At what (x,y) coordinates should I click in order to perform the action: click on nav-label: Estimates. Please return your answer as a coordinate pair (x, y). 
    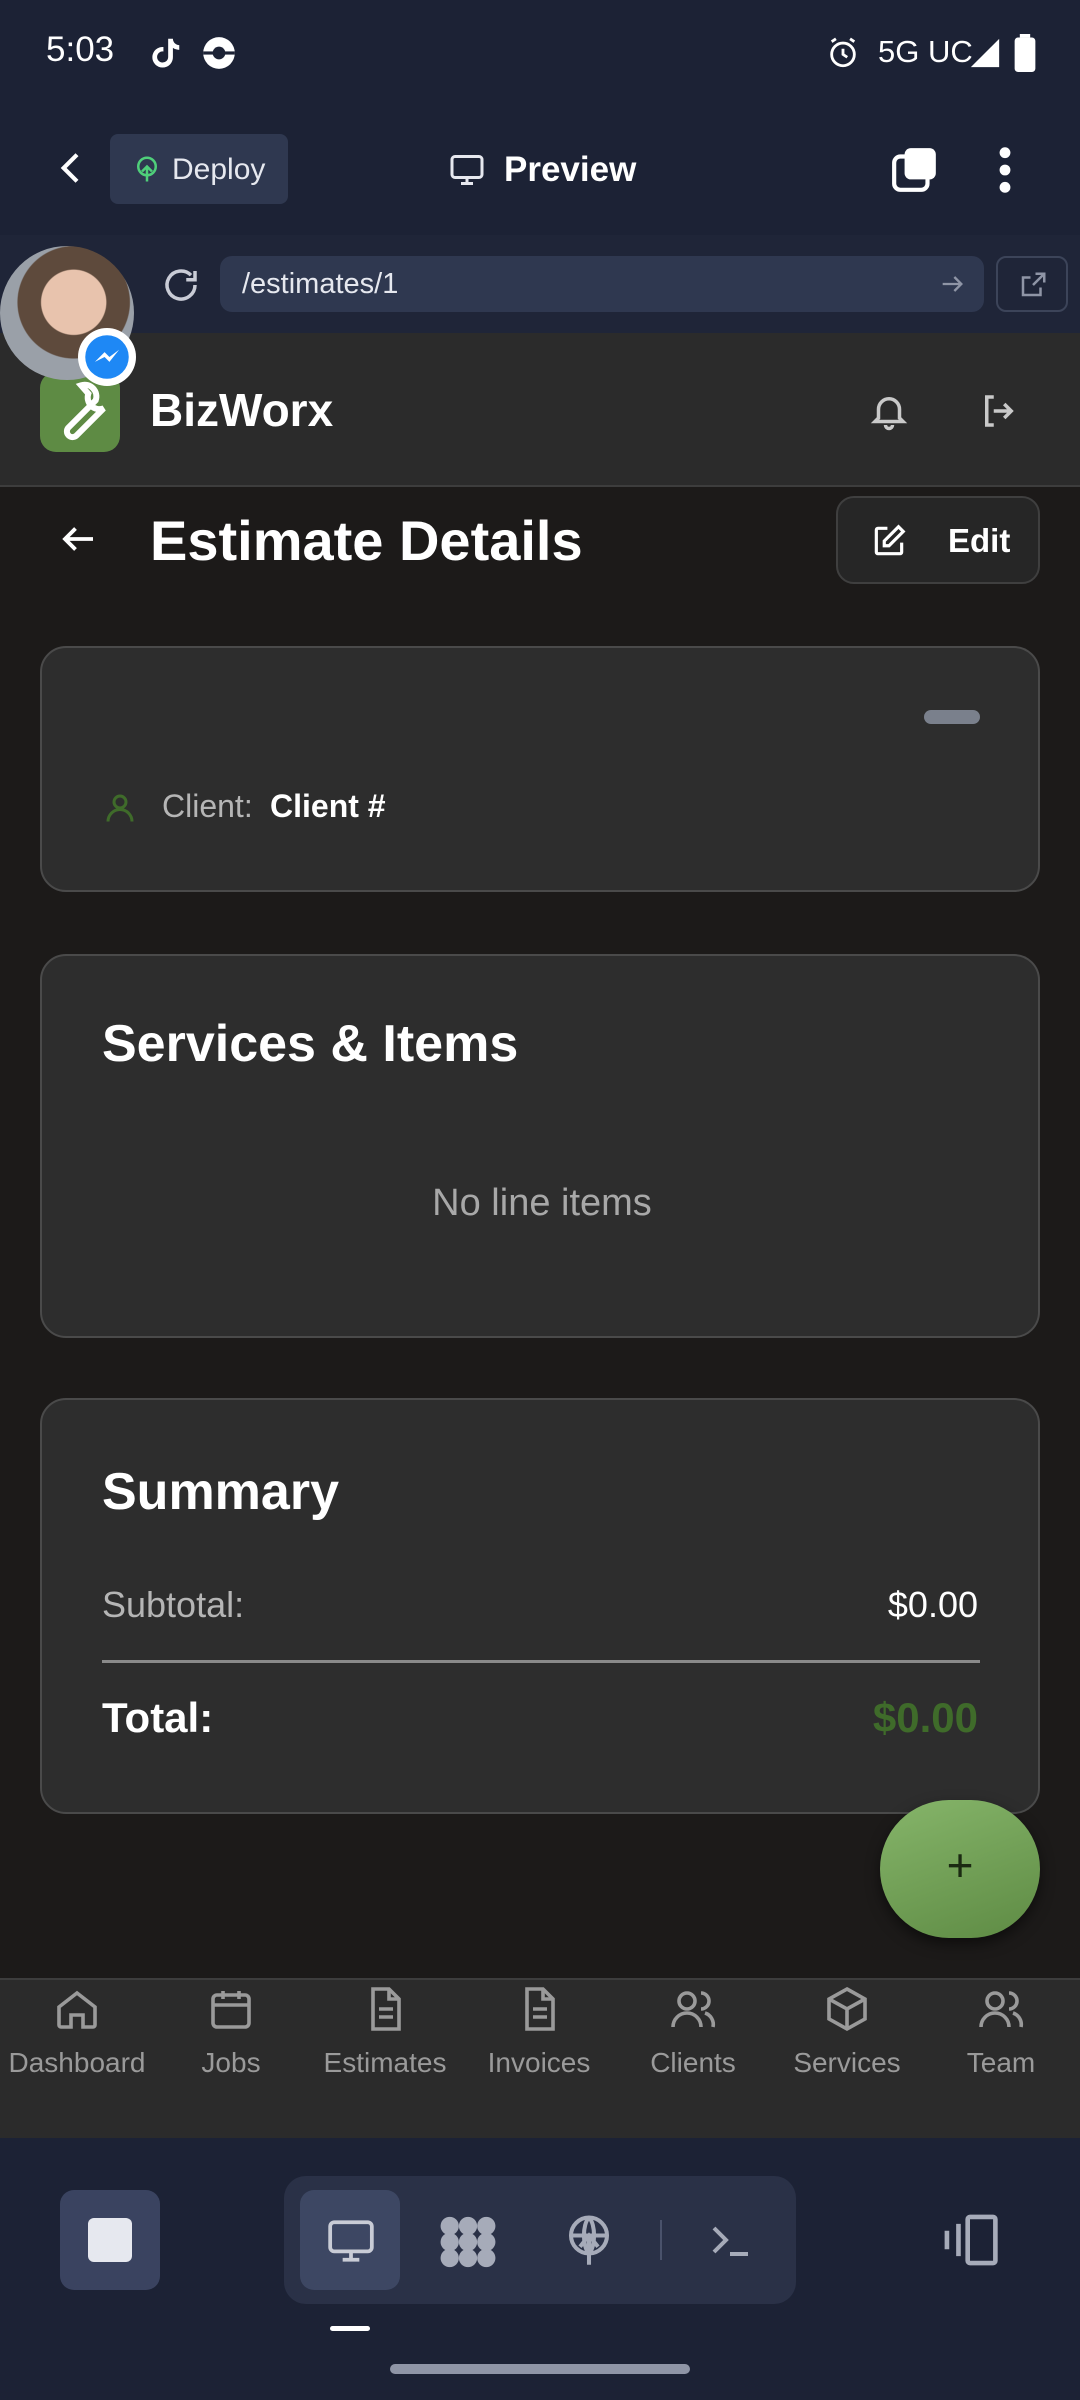
    Looking at the image, I should click on (385, 2062).